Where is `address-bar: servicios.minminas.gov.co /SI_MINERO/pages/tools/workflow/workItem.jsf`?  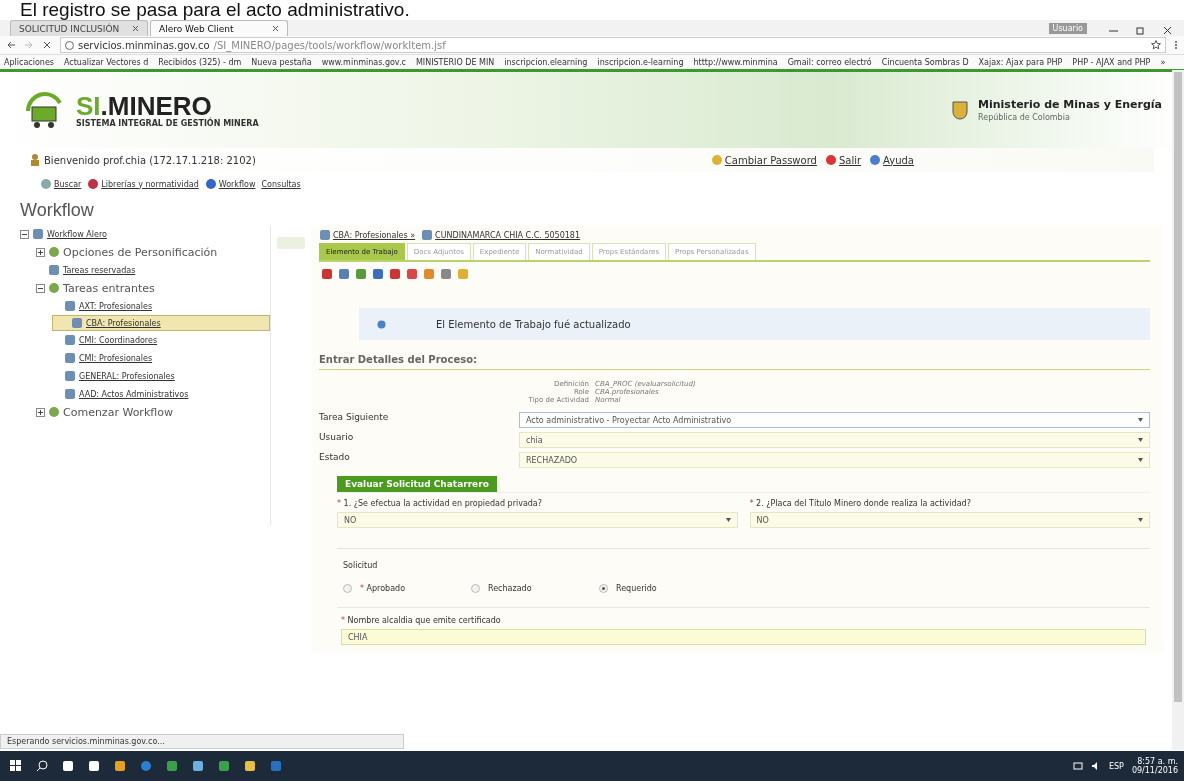
address-bar: servicios.minminas.gov.co /SI_MINERO/pages/tools/workflow/workItem.jsf is located at coordinates (613, 45).